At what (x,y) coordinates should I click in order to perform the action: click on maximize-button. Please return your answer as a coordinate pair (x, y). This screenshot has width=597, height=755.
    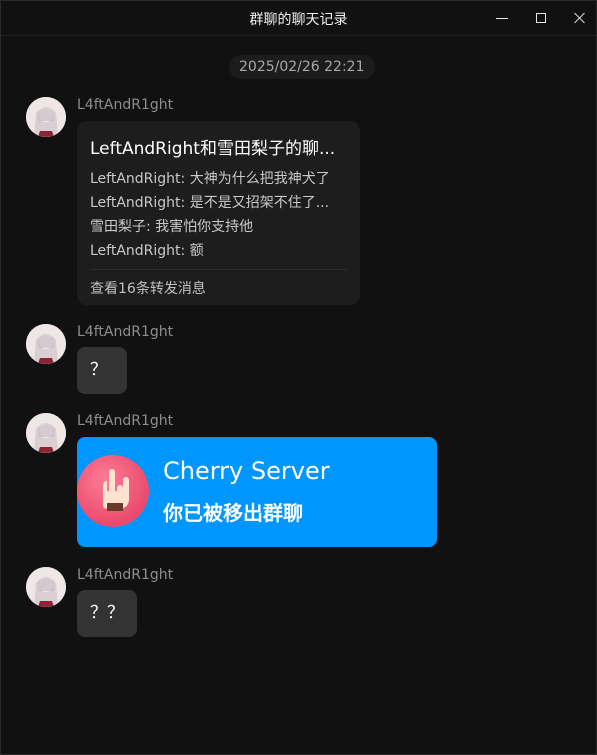
    Looking at the image, I should click on (541, 18).